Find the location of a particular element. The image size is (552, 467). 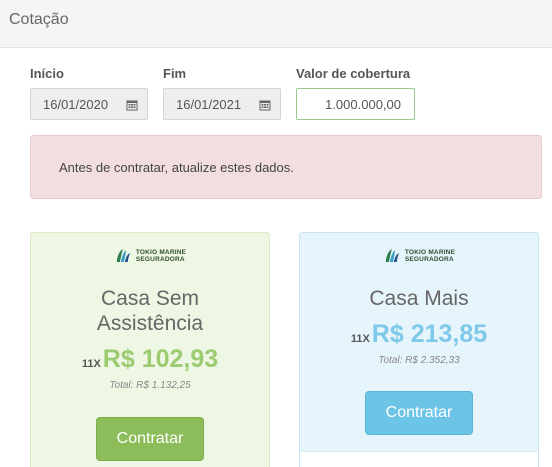

installment-price: R$ 213,85 is located at coordinates (429, 334).